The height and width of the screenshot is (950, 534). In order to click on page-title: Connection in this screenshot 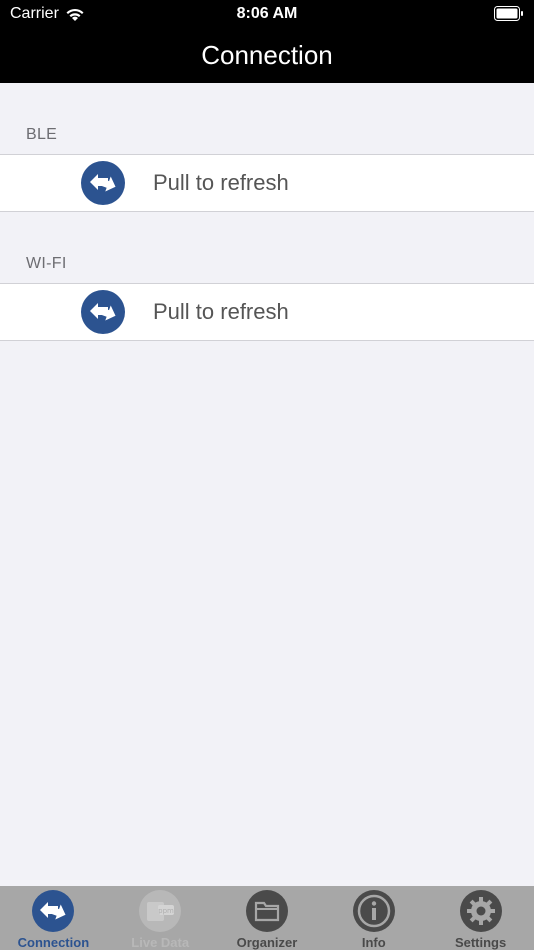, I will do `click(267, 55)`.